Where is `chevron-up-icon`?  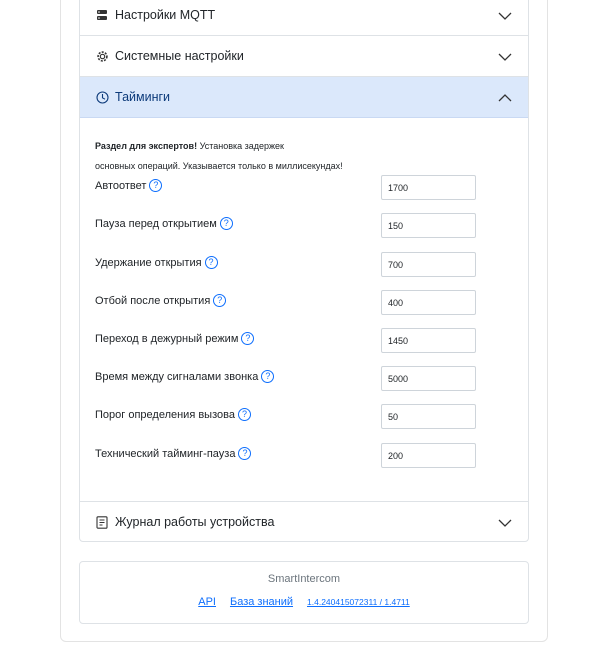 chevron-up-icon is located at coordinates (505, 98).